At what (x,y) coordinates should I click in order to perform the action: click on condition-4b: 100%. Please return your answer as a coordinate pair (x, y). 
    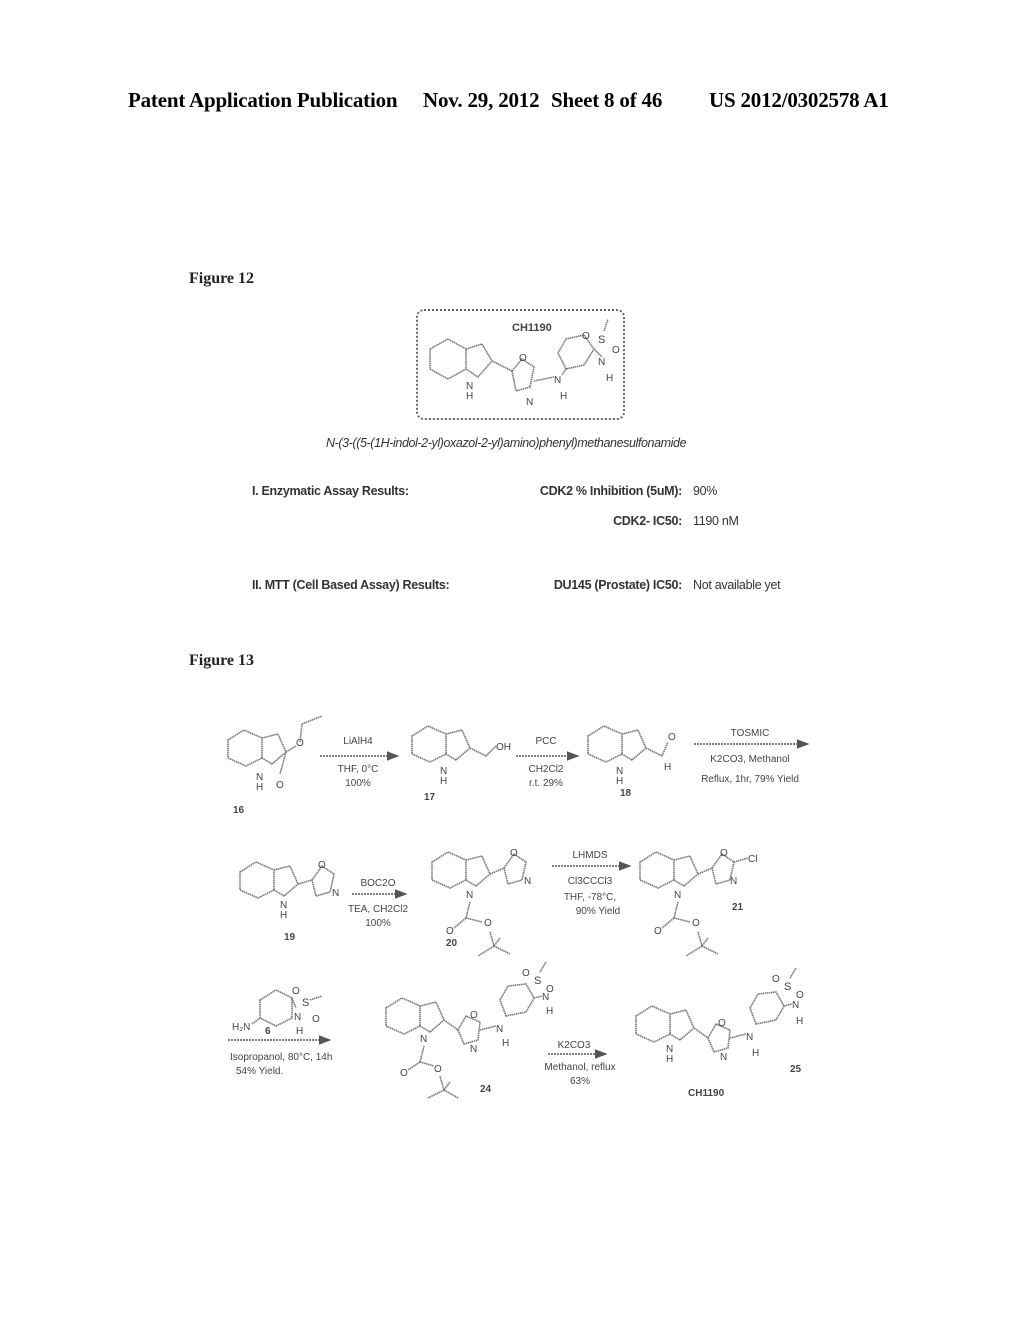
    Looking at the image, I should click on (378, 923).